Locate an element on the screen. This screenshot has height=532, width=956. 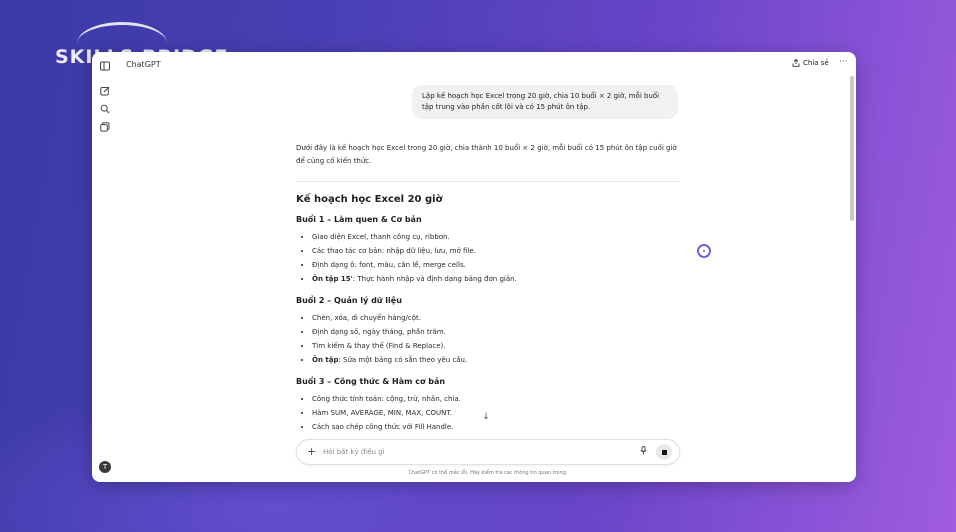
user-avatar: T is located at coordinates (105, 467).